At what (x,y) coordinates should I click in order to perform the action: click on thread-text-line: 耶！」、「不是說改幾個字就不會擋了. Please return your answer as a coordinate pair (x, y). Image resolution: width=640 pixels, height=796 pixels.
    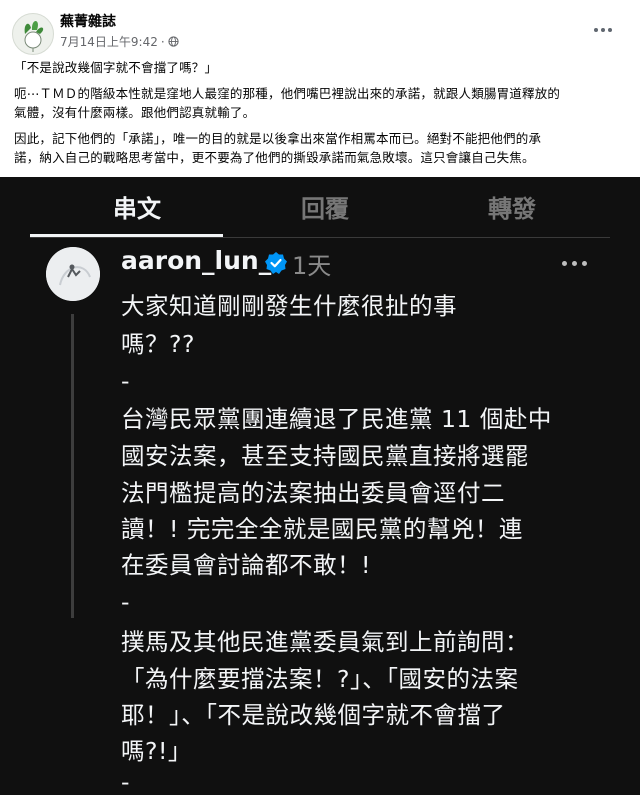
    Looking at the image, I should click on (313, 715).